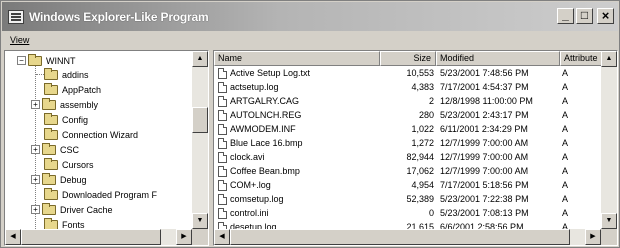 This screenshot has width=620, height=248. Describe the element at coordinates (420, 171) in the screenshot. I see `file-size: 17,062` at that location.